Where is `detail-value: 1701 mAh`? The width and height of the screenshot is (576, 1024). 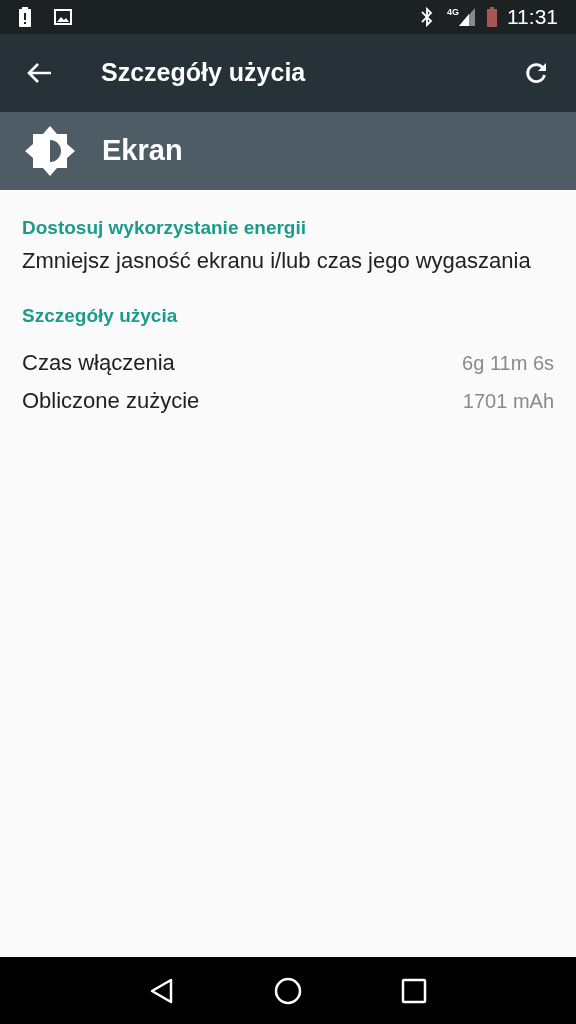 detail-value: 1701 mAh is located at coordinates (508, 401).